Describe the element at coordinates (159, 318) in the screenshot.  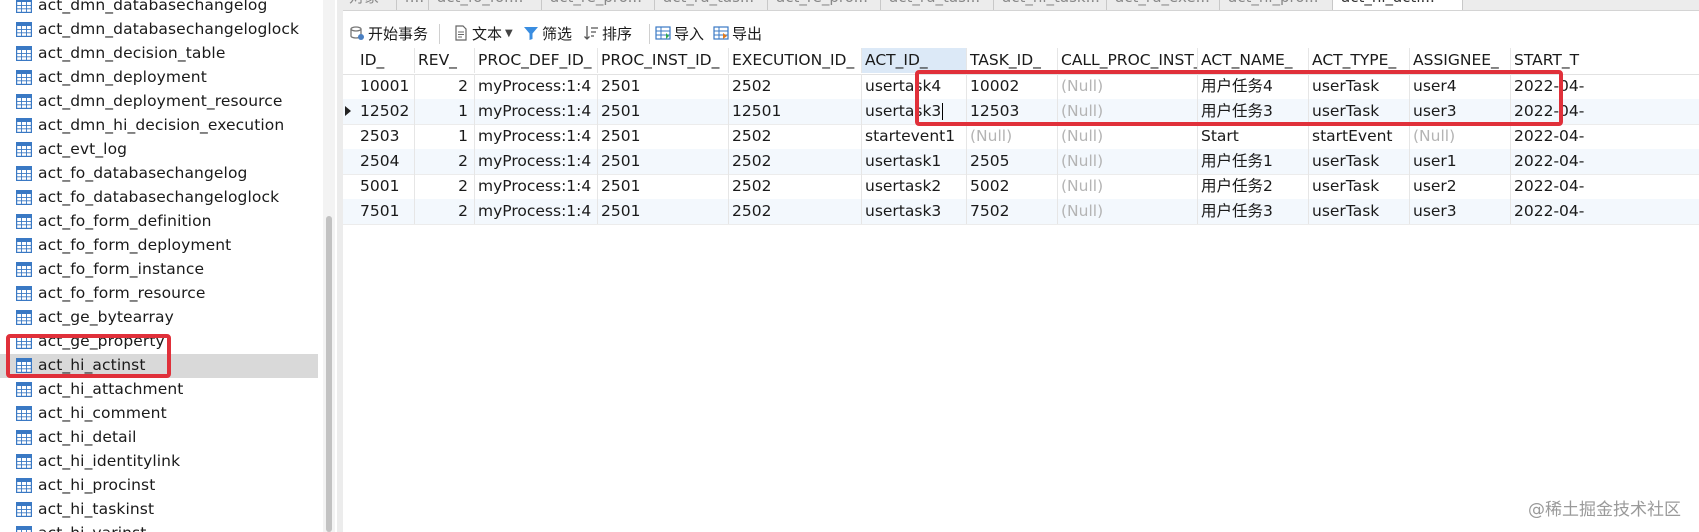
I see `sidebar-table-item: act_ge_bytearray` at that location.